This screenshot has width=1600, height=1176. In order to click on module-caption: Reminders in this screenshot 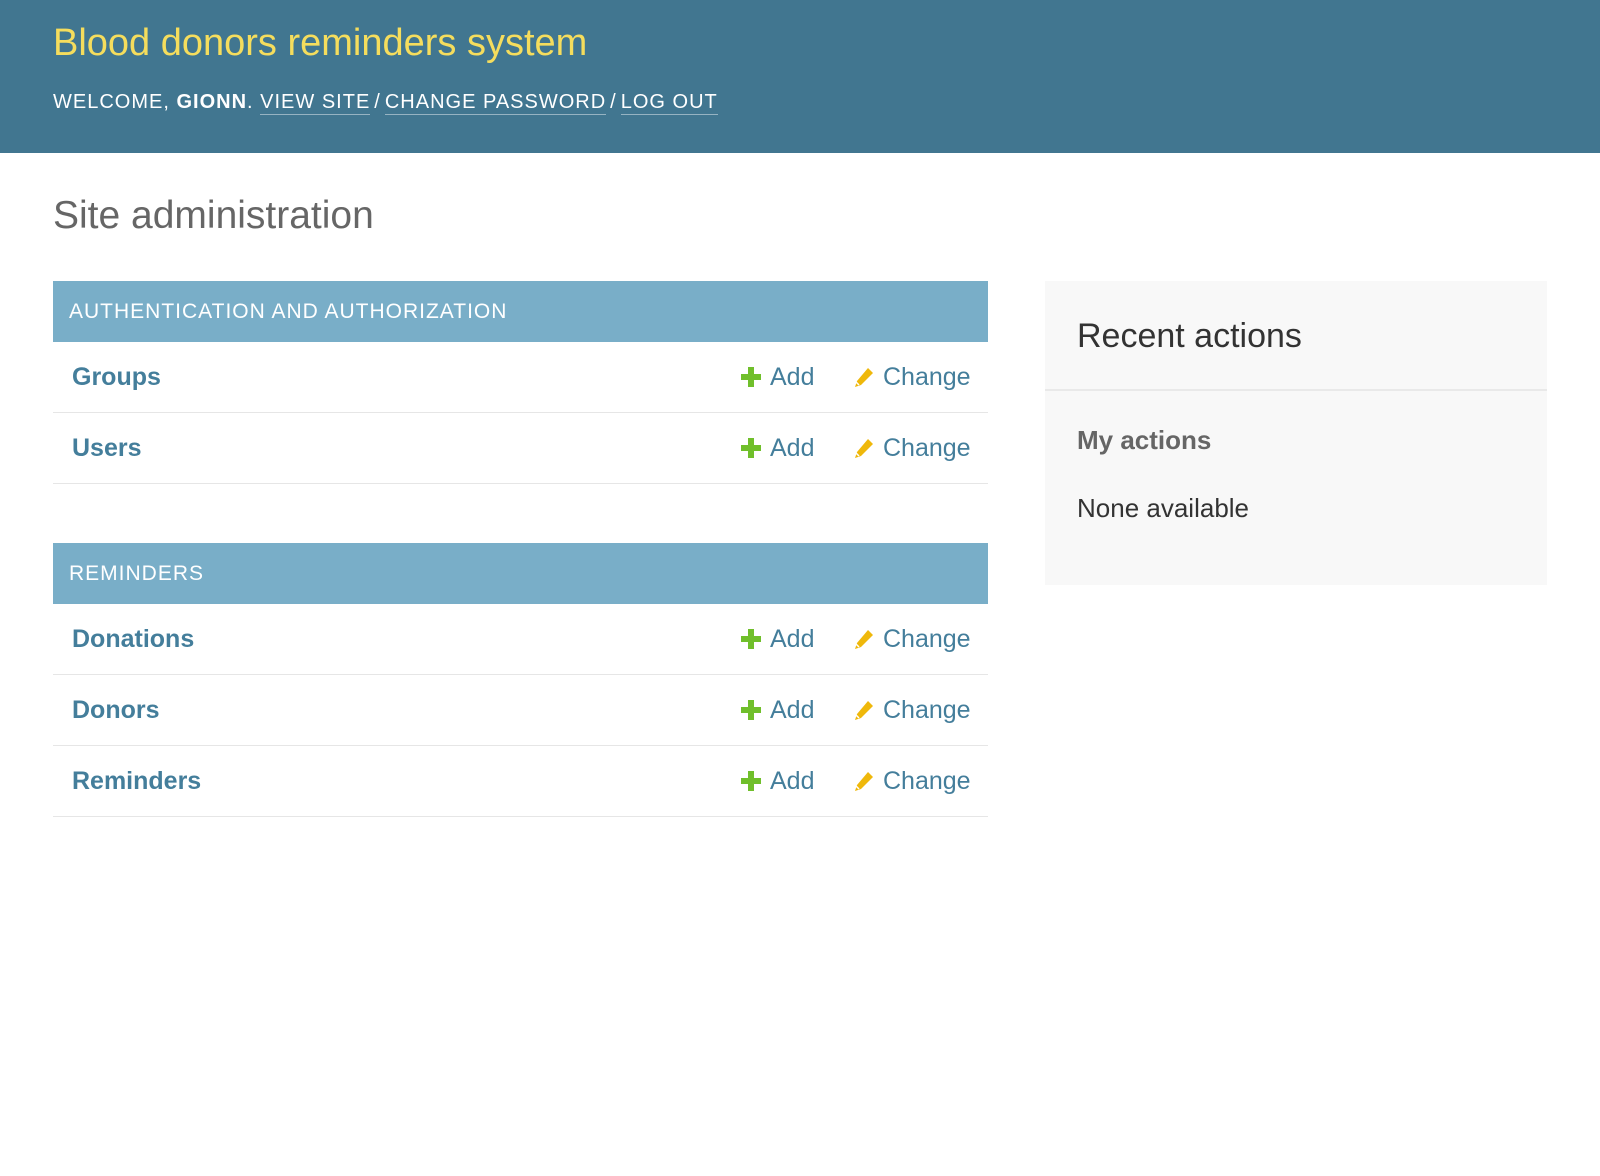, I will do `click(520, 573)`.